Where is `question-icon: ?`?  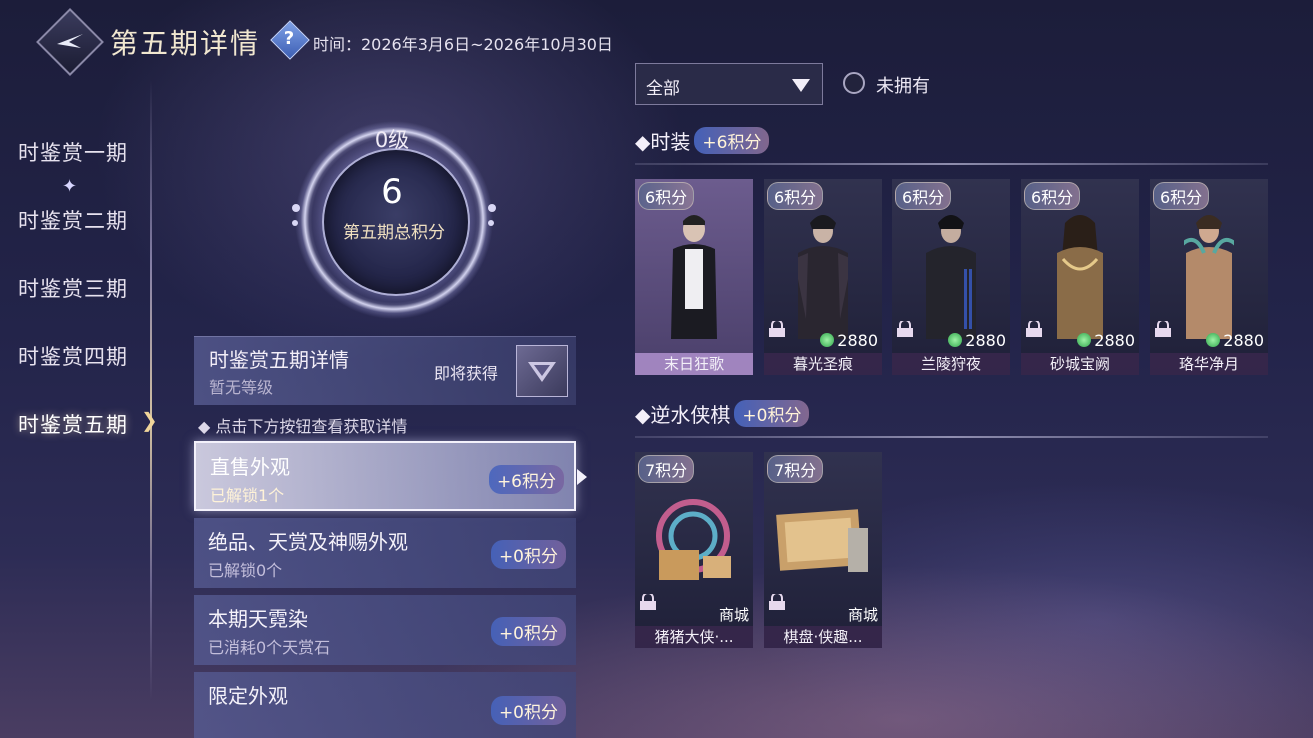
question-icon: ? is located at coordinates (289, 39).